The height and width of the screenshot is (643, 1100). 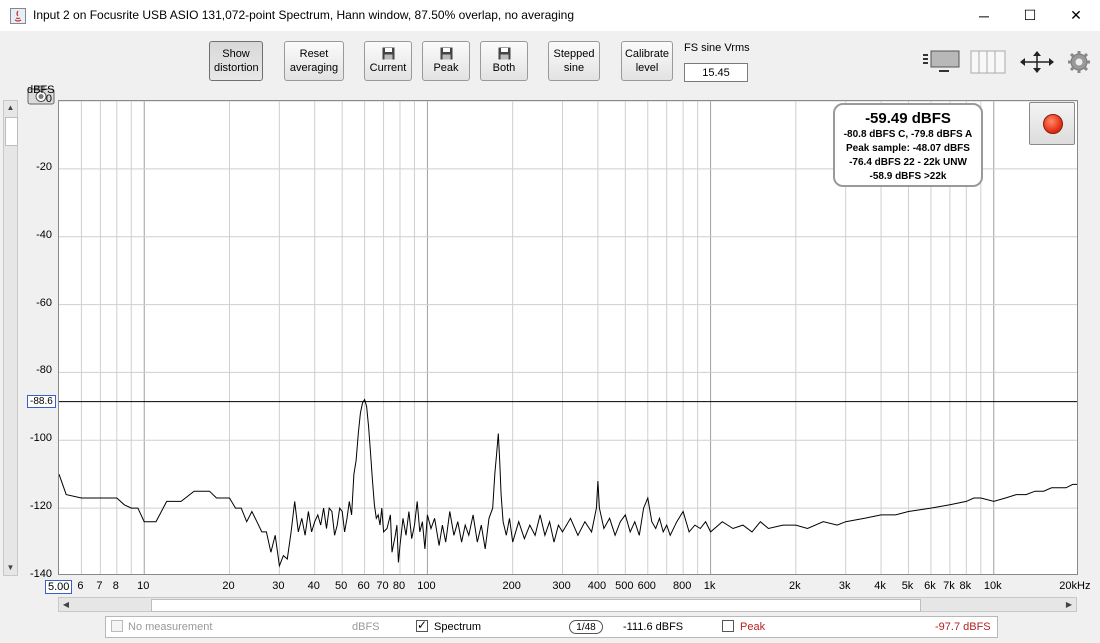 What do you see at coordinates (66, 604) in the screenshot?
I see `scroll-left-arrow-icon: ◀` at bounding box center [66, 604].